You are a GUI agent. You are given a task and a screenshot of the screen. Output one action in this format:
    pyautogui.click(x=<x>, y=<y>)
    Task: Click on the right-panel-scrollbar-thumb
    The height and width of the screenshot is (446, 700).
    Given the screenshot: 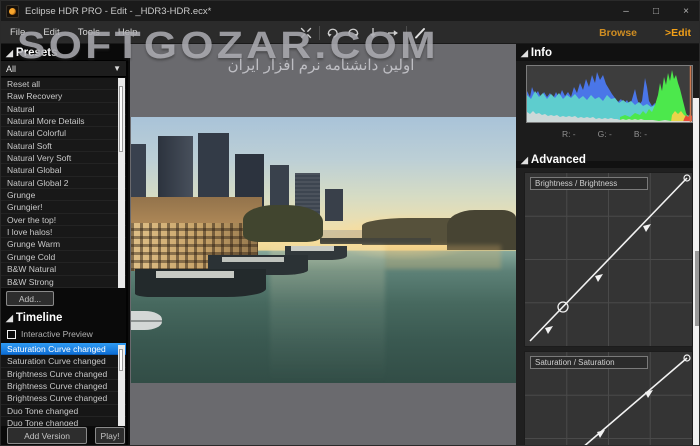 What is the action you would take?
    pyautogui.click(x=697, y=288)
    